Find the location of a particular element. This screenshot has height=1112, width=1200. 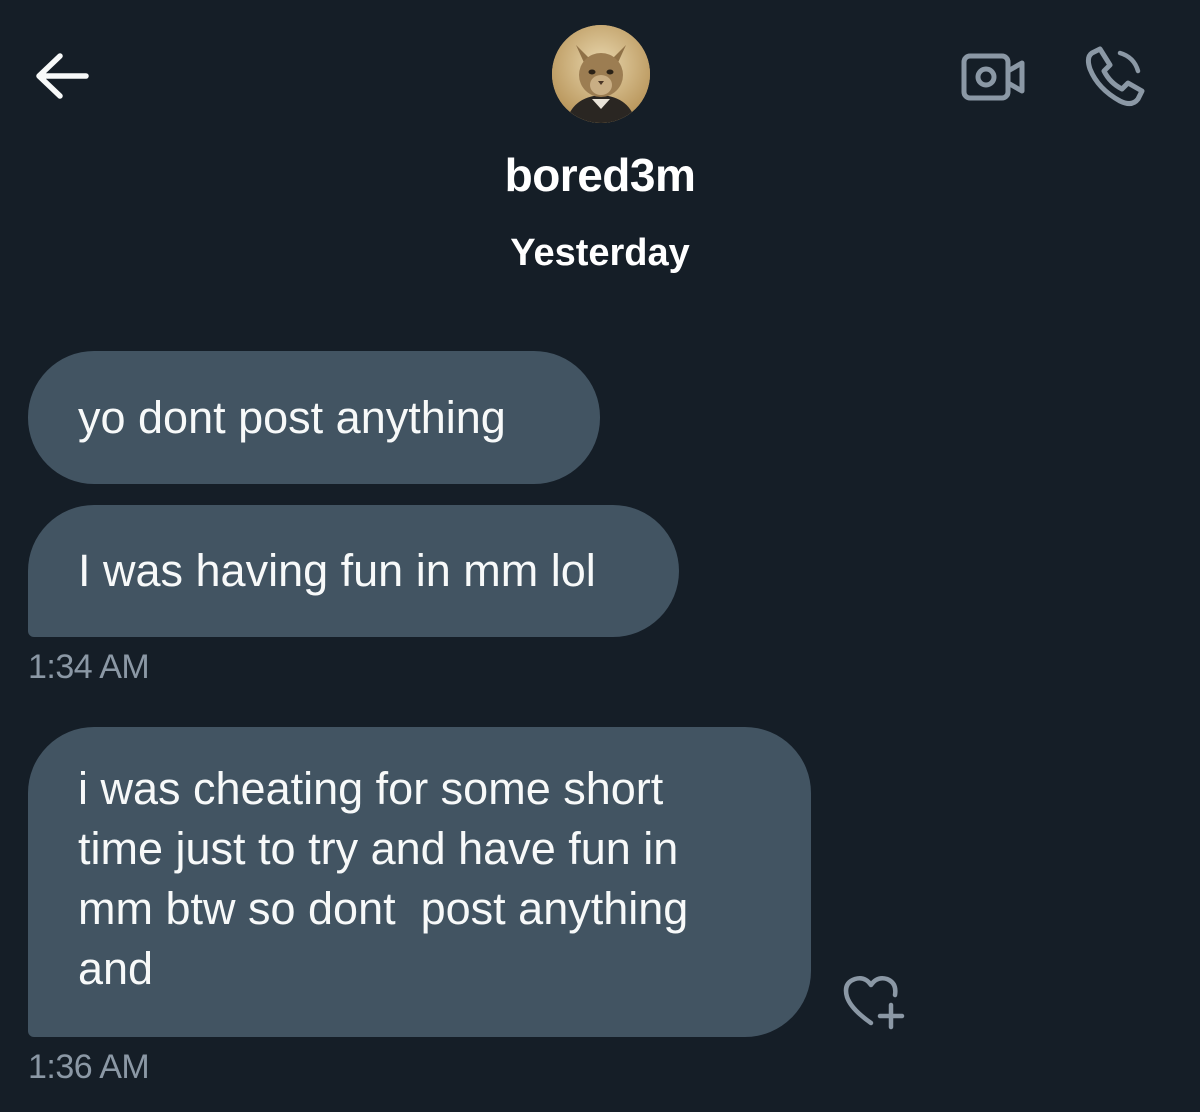

video-camera-icon is located at coordinates (993, 77).